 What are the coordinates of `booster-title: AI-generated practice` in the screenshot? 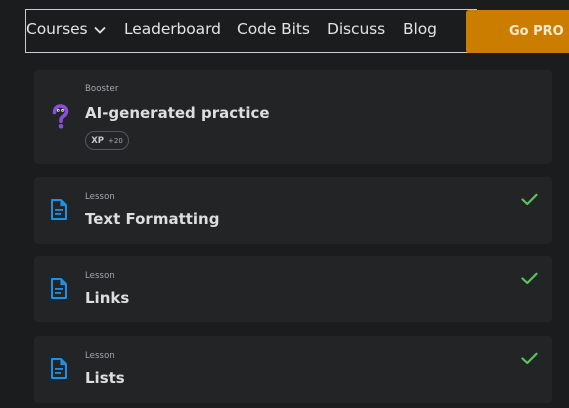 It's located at (177, 113).